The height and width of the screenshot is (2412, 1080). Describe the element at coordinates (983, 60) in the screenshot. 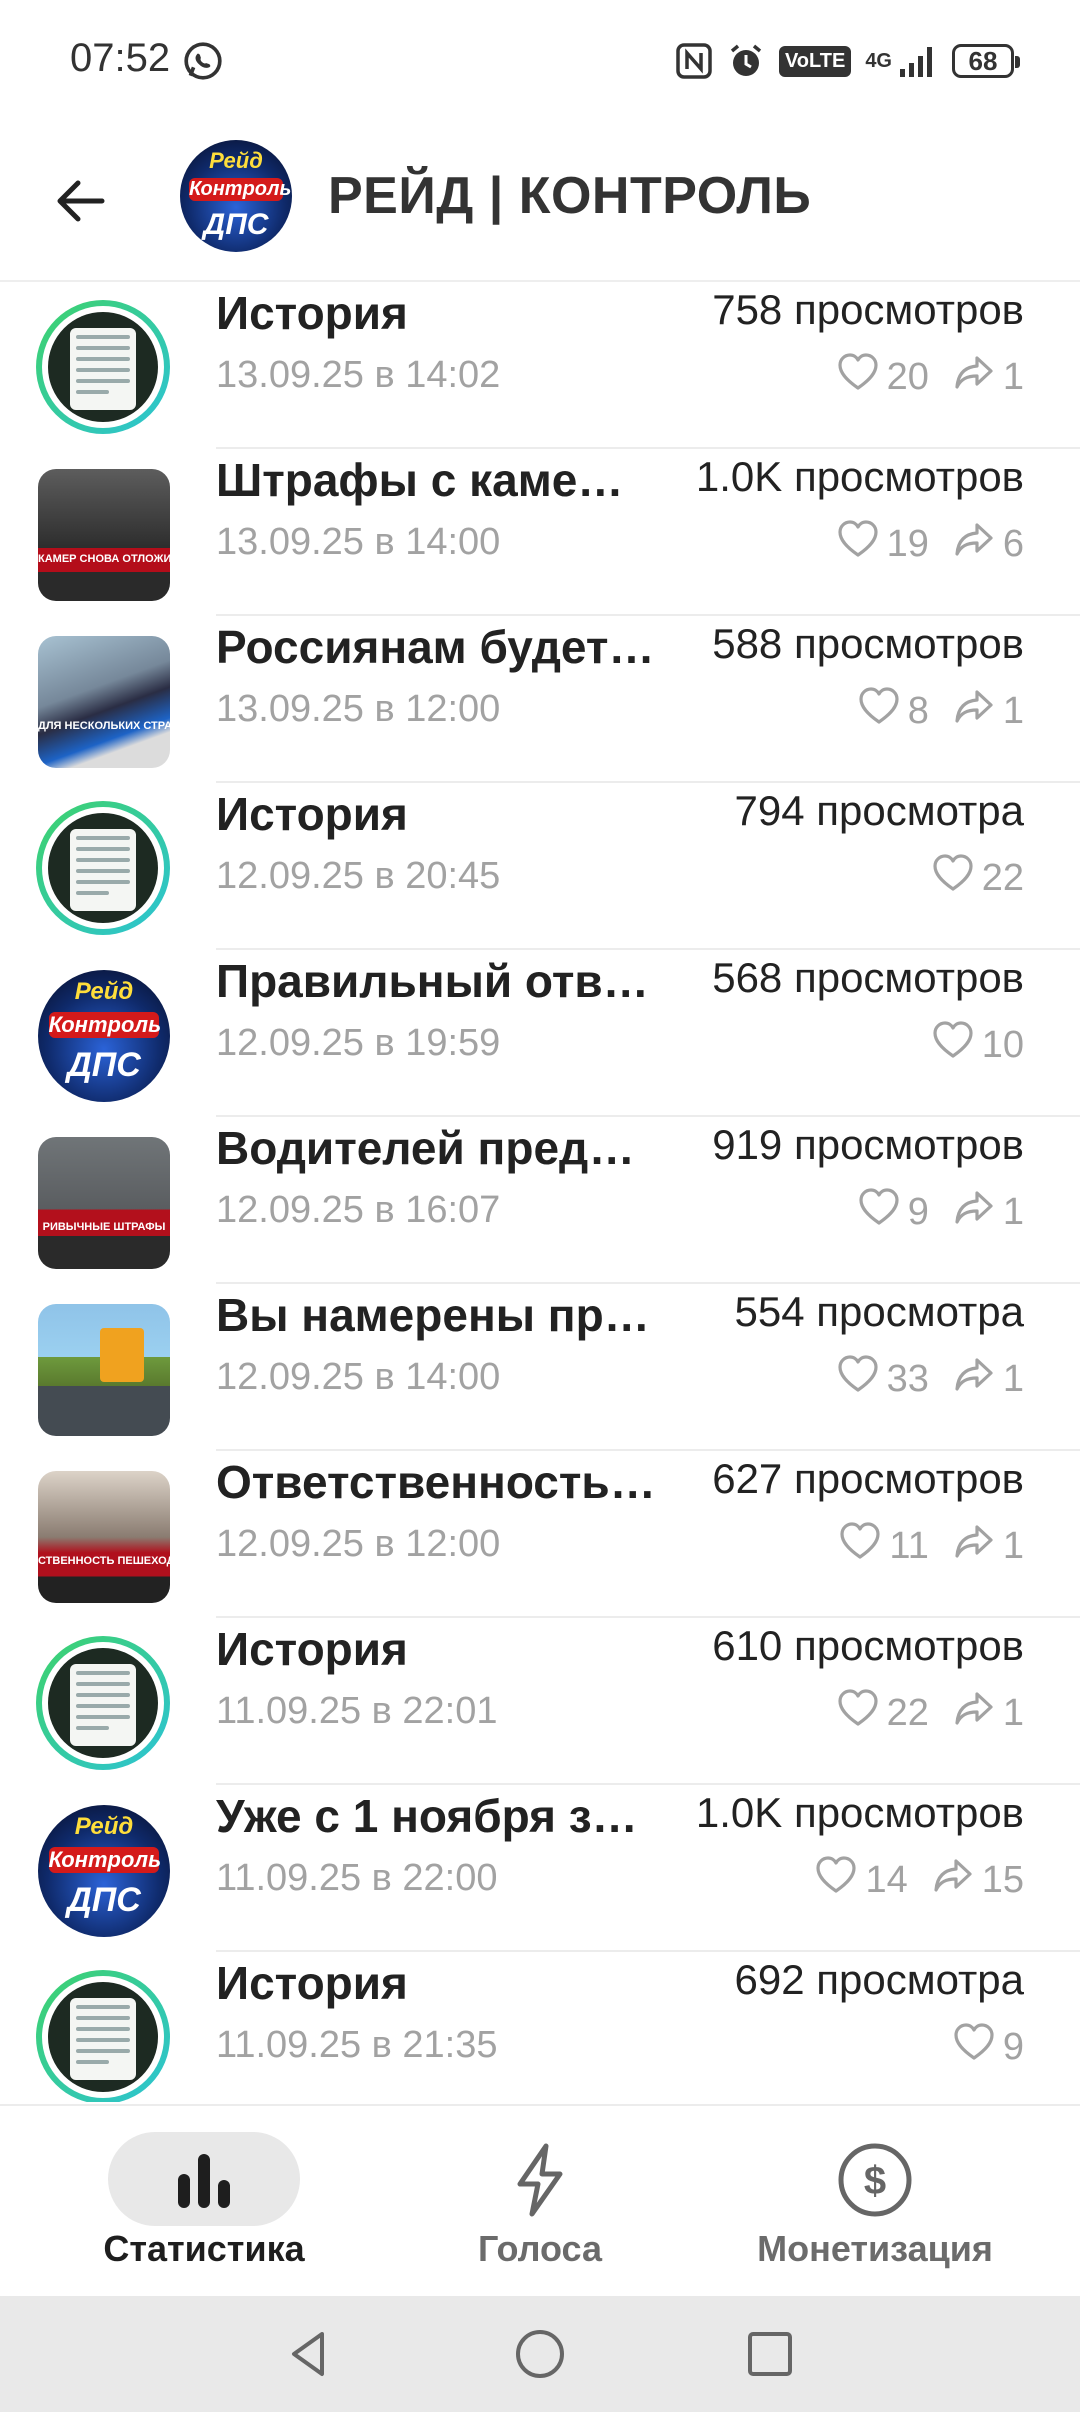

I see `battery-level: 68` at that location.